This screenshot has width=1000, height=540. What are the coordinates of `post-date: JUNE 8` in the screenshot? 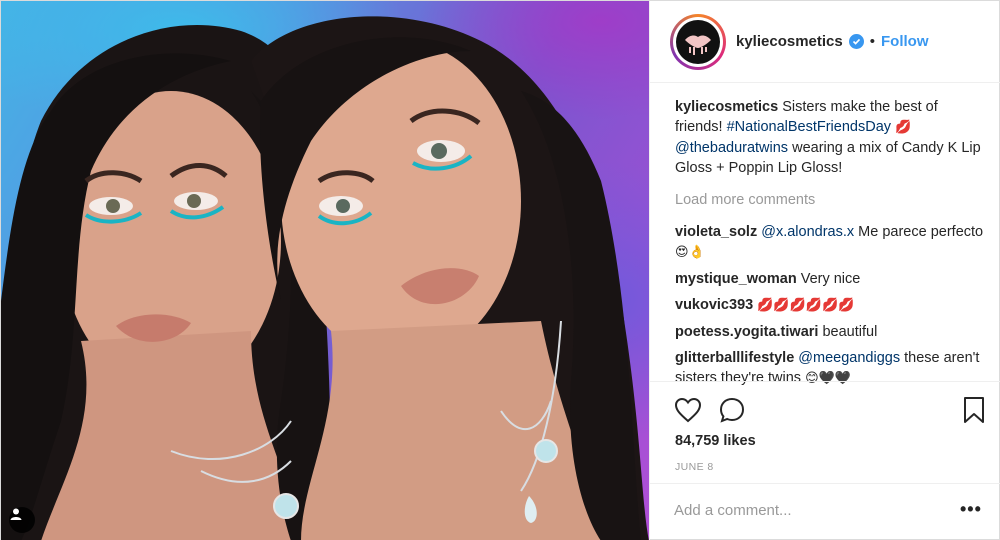 It's located at (694, 467).